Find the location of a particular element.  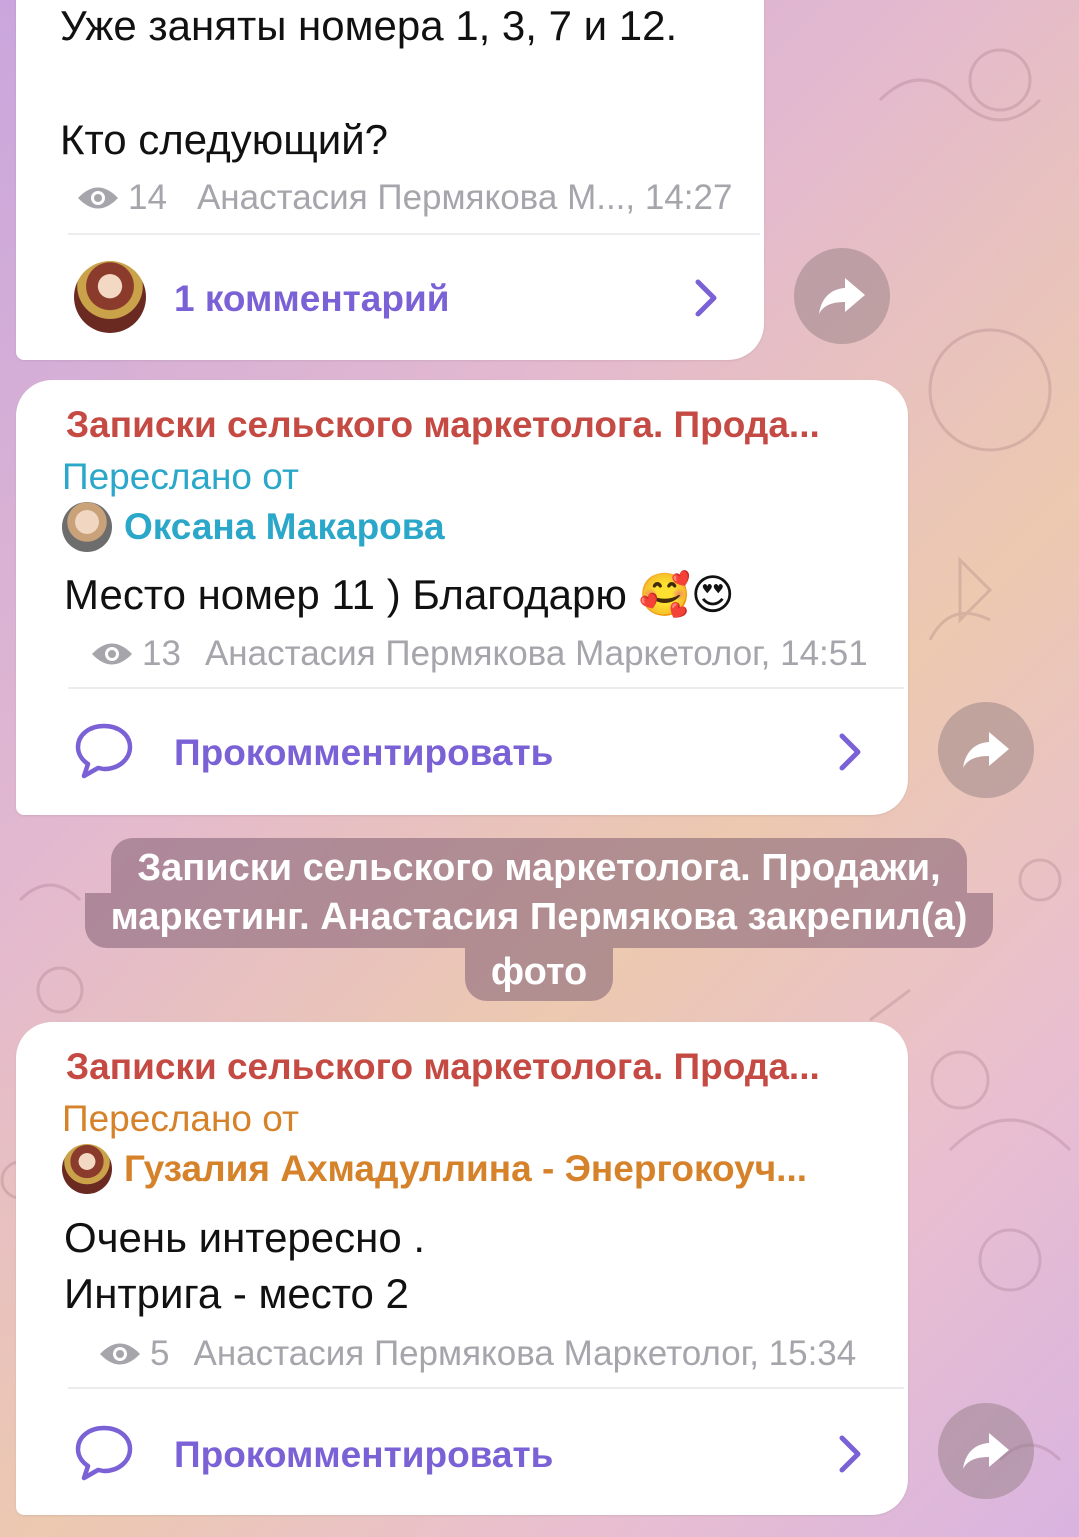

message-text: Место номер 11 ) Благодарю 🥰😍 is located at coordinates (399, 594).